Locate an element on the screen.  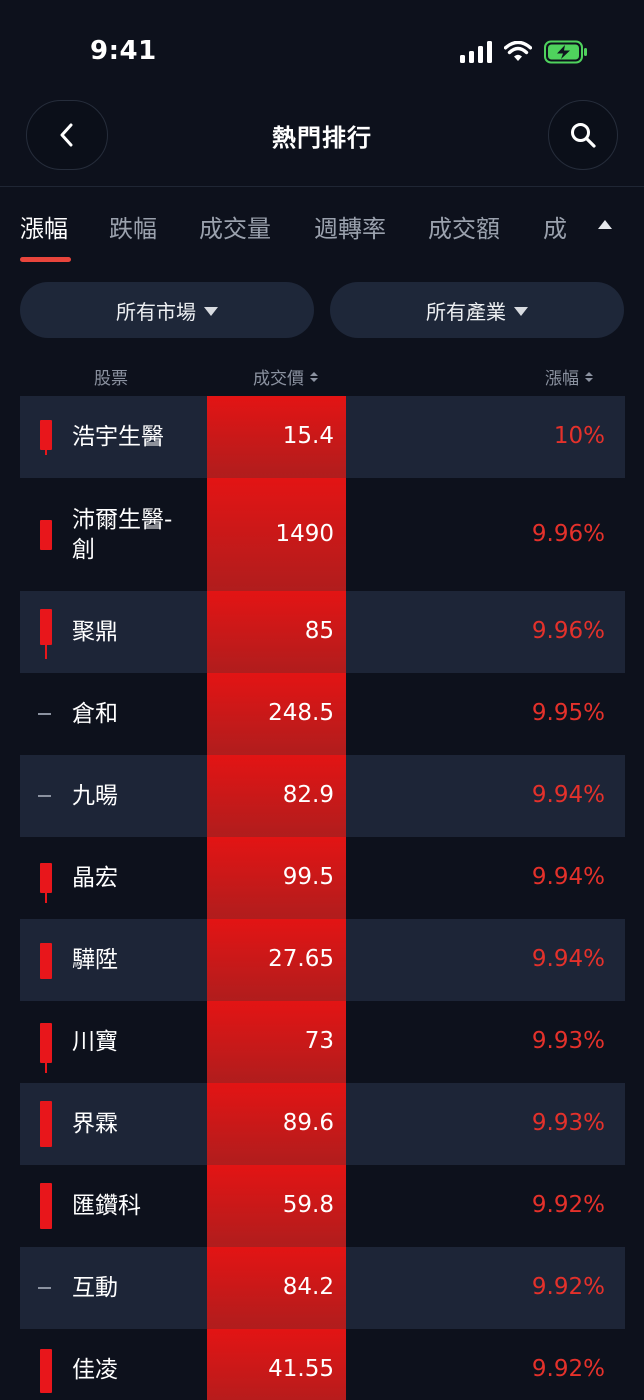
column-header-change: 漲幅 is located at coordinates (569, 376).